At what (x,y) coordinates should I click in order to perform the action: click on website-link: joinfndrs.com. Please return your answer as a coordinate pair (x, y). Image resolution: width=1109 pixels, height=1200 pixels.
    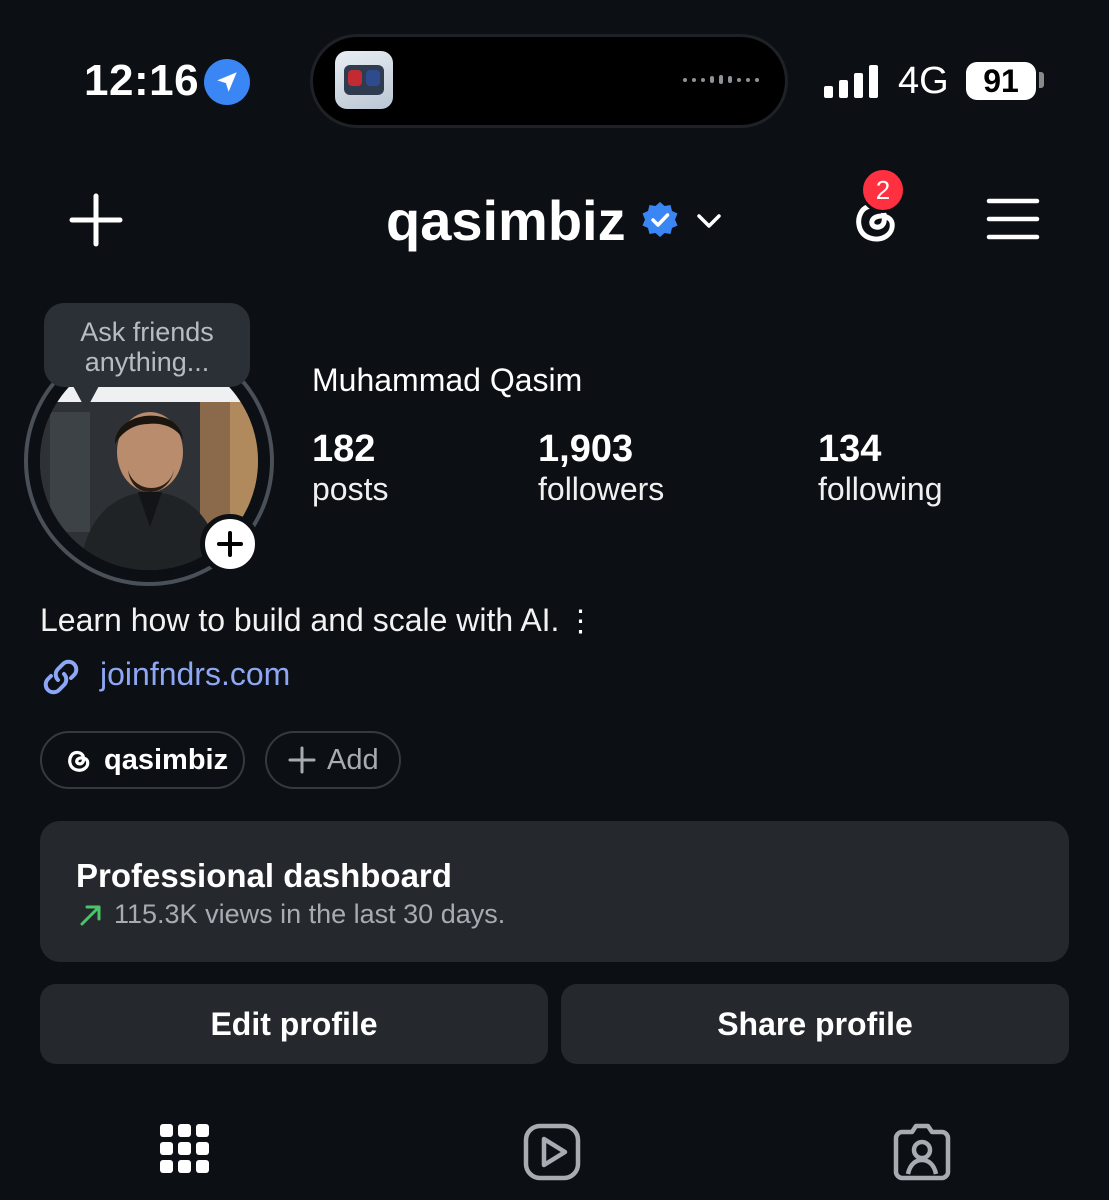
    Looking at the image, I should click on (195, 674).